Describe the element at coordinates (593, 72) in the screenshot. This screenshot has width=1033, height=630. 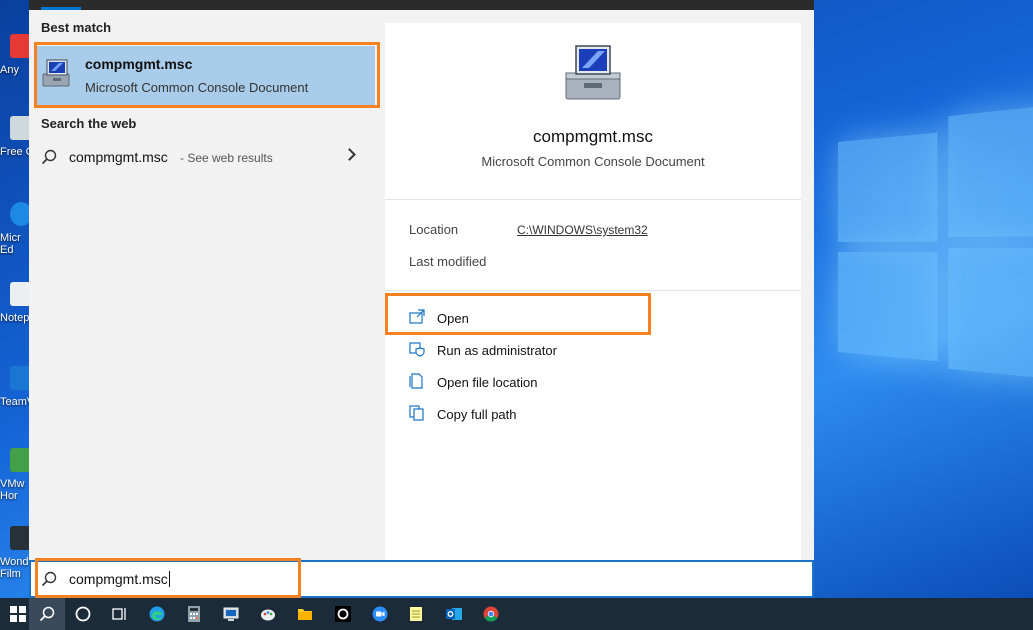
I see `computer-management-icon` at that location.